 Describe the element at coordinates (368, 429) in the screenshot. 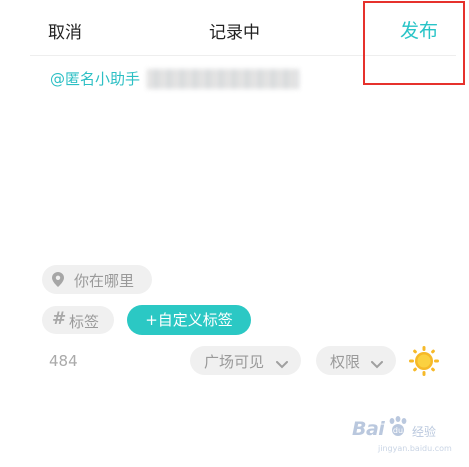

I see `watermark-brand: Bai` at that location.